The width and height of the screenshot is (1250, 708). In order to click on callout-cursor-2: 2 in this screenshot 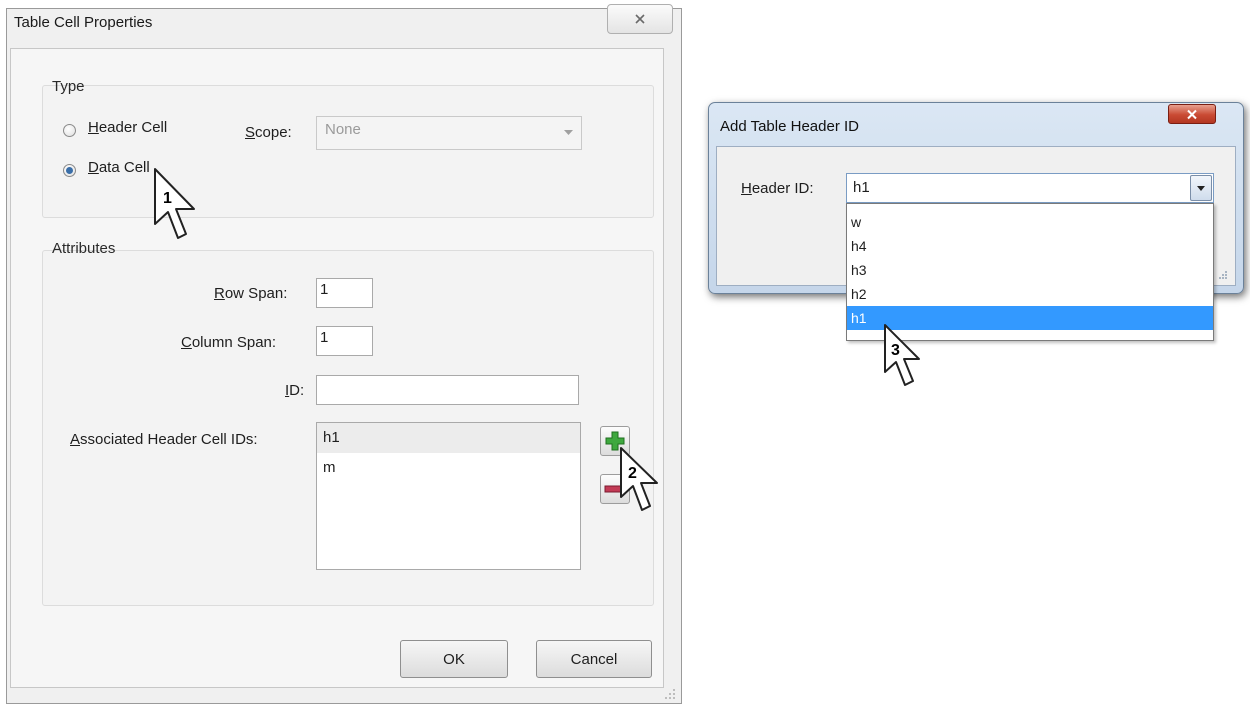, I will do `click(640, 481)`.